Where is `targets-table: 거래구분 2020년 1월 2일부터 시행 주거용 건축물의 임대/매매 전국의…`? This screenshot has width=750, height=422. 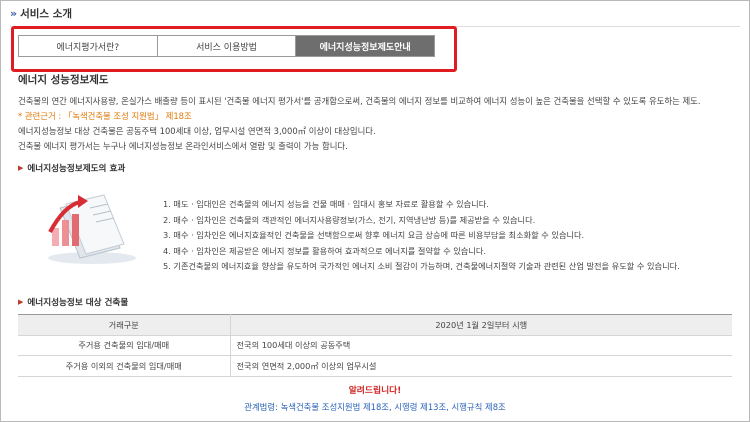 targets-table: 거래구분 2020년 1월 2일부터 시행 주거용 건축물의 임대/매매 전국의… is located at coordinates (375, 345).